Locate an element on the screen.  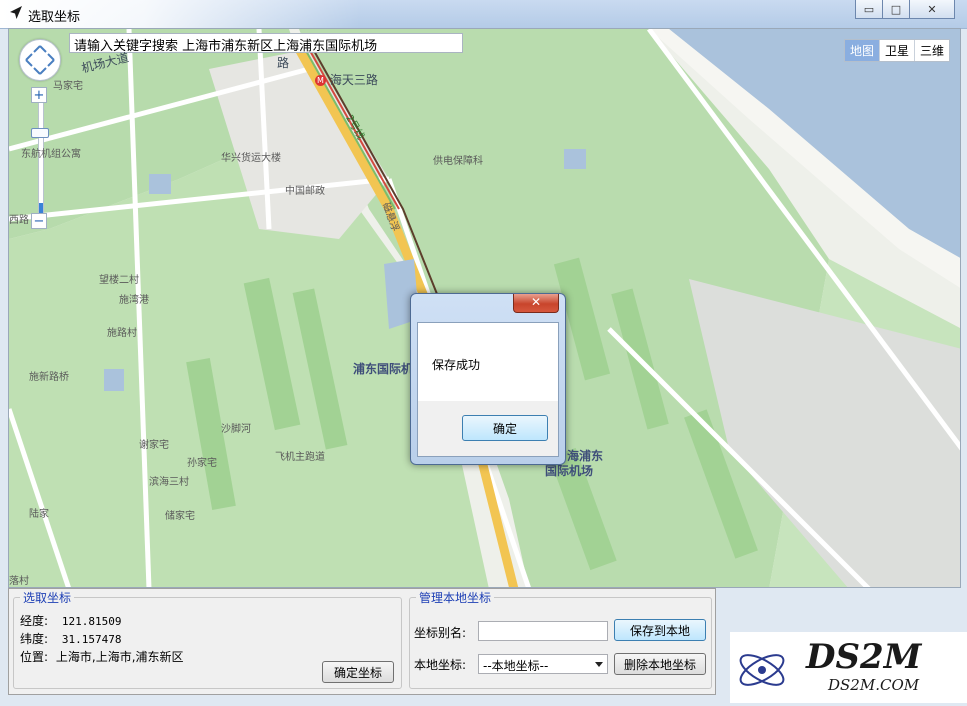
map-label: 储家宅 is located at coordinates (180, 516).